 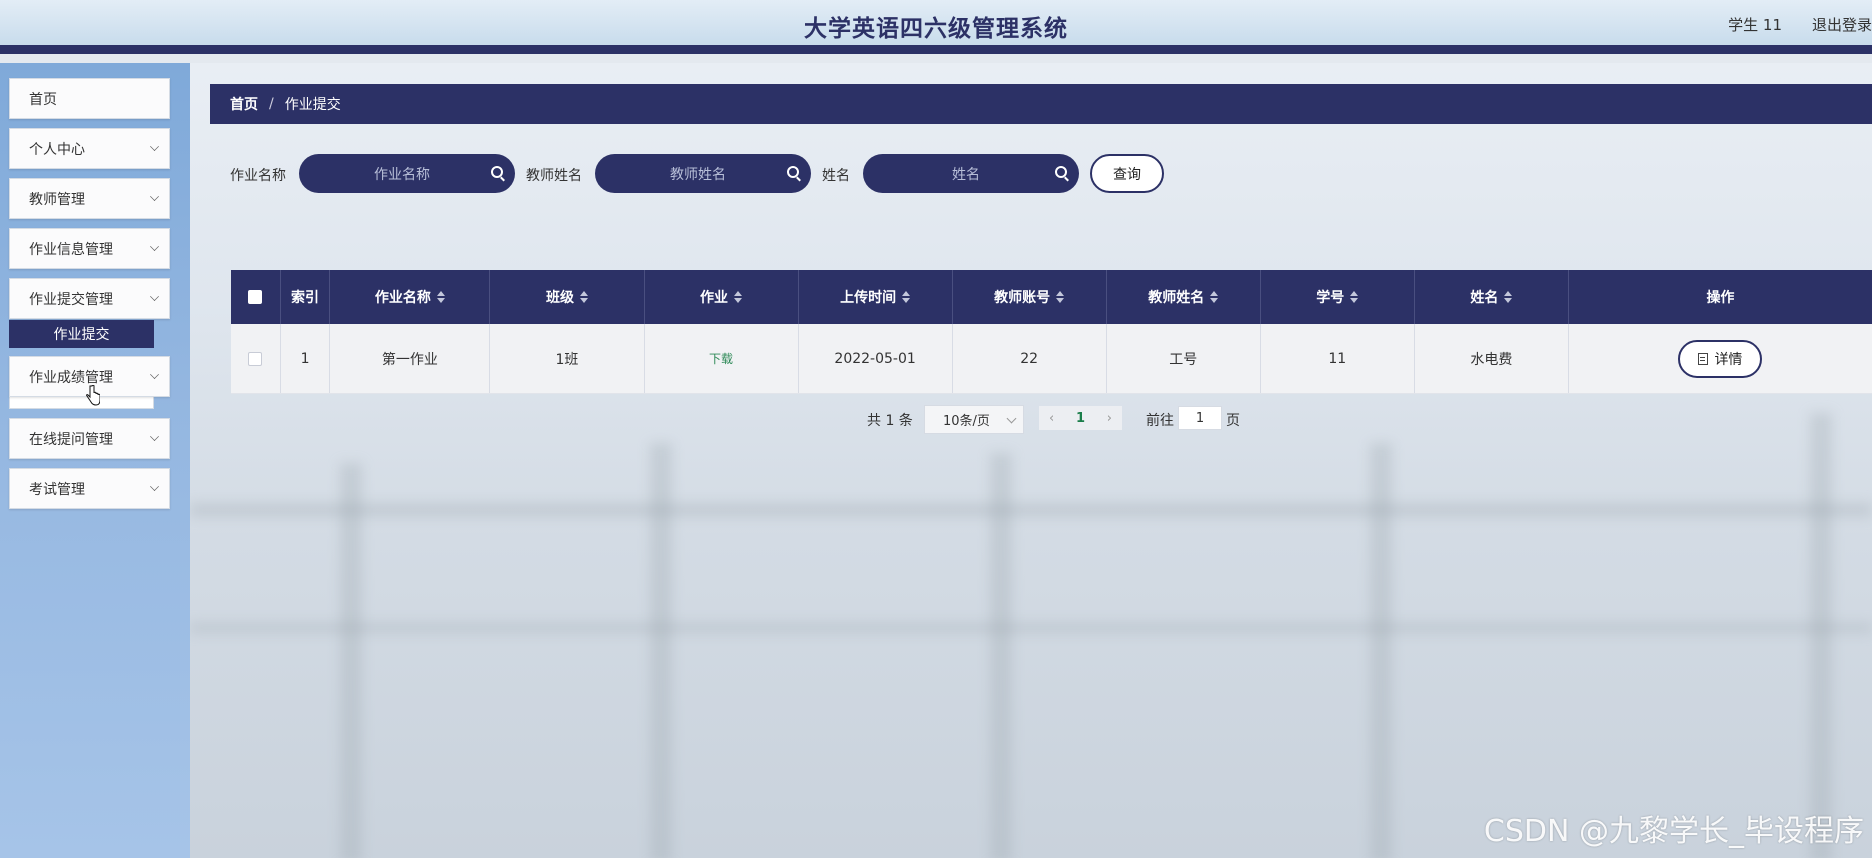 What do you see at coordinates (1842, 24) in the screenshot?
I see `logout-link: 退出登录` at bounding box center [1842, 24].